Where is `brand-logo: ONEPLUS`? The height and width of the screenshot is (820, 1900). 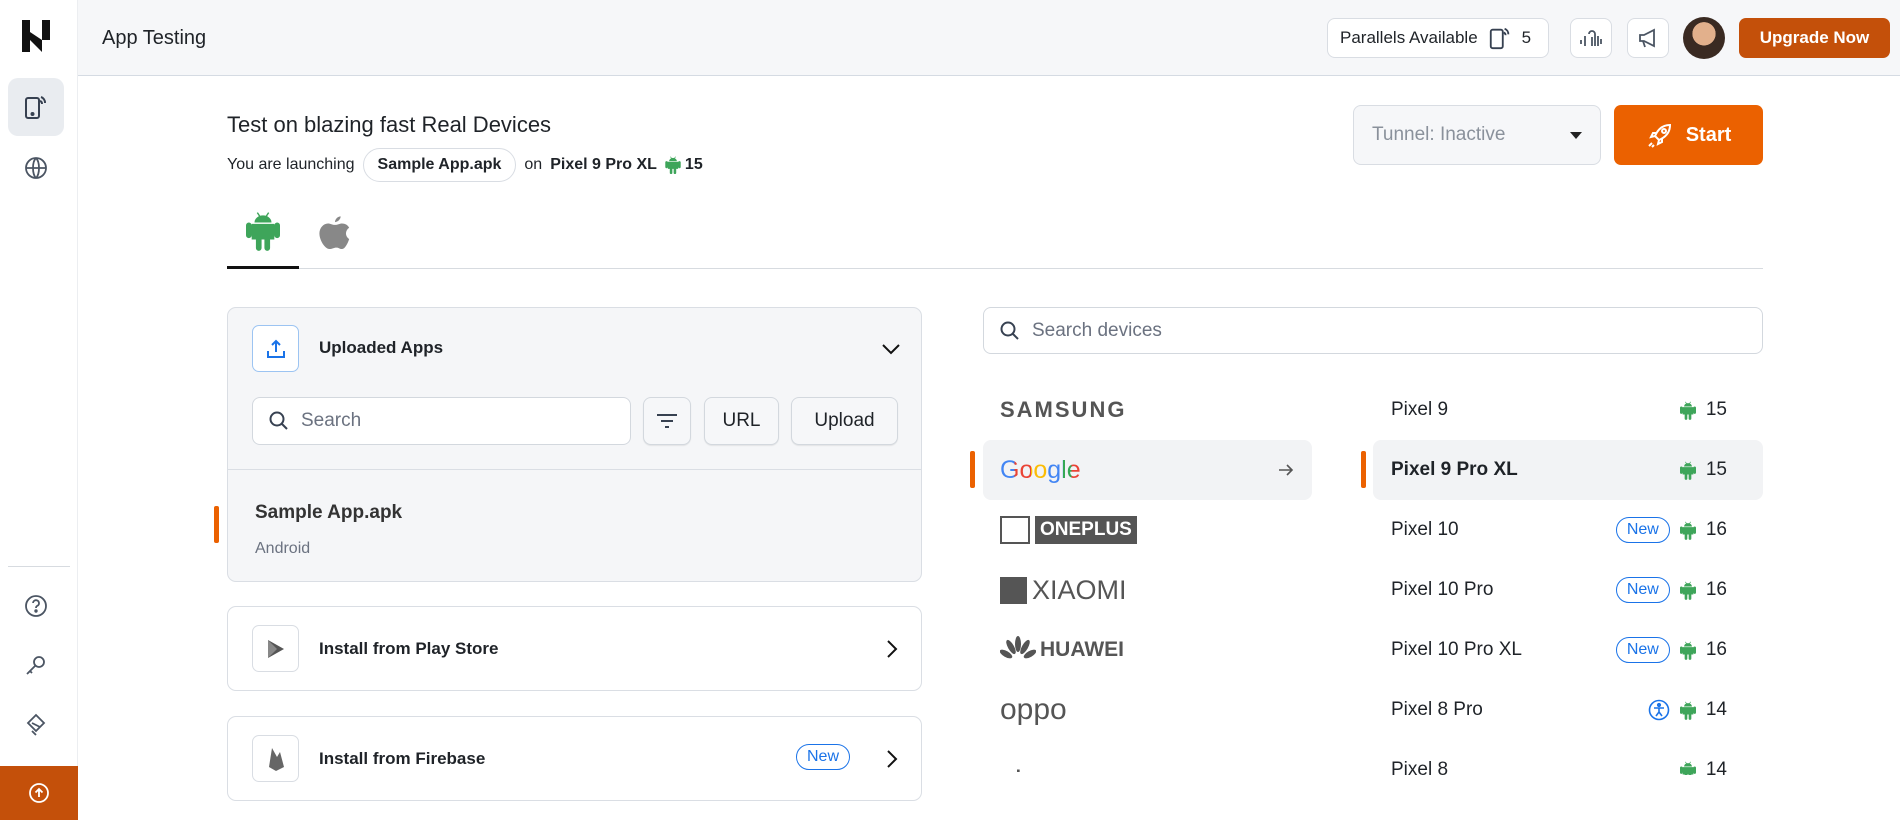
brand-logo: ONEPLUS is located at coordinates (1086, 530).